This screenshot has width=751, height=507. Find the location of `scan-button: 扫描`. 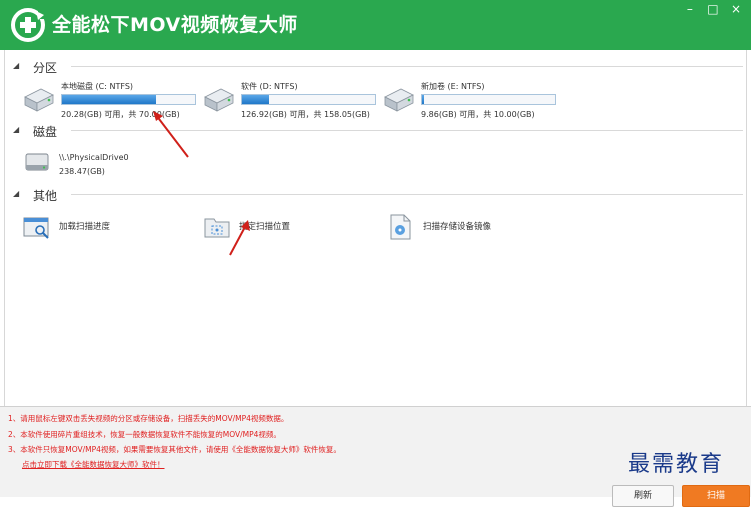

scan-button: 扫描 is located at coordinates (716, 496).